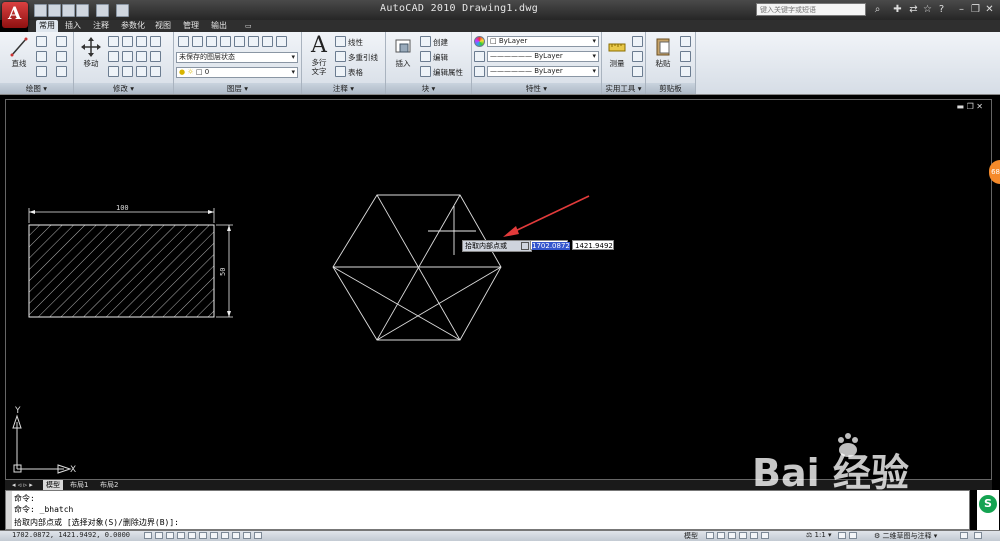 Image resolution: width=1000 pixels, height=541 pixels. Describe the element at coordinates (989, 9) in the screenshot. I see `close-icon: ✕` at that location.